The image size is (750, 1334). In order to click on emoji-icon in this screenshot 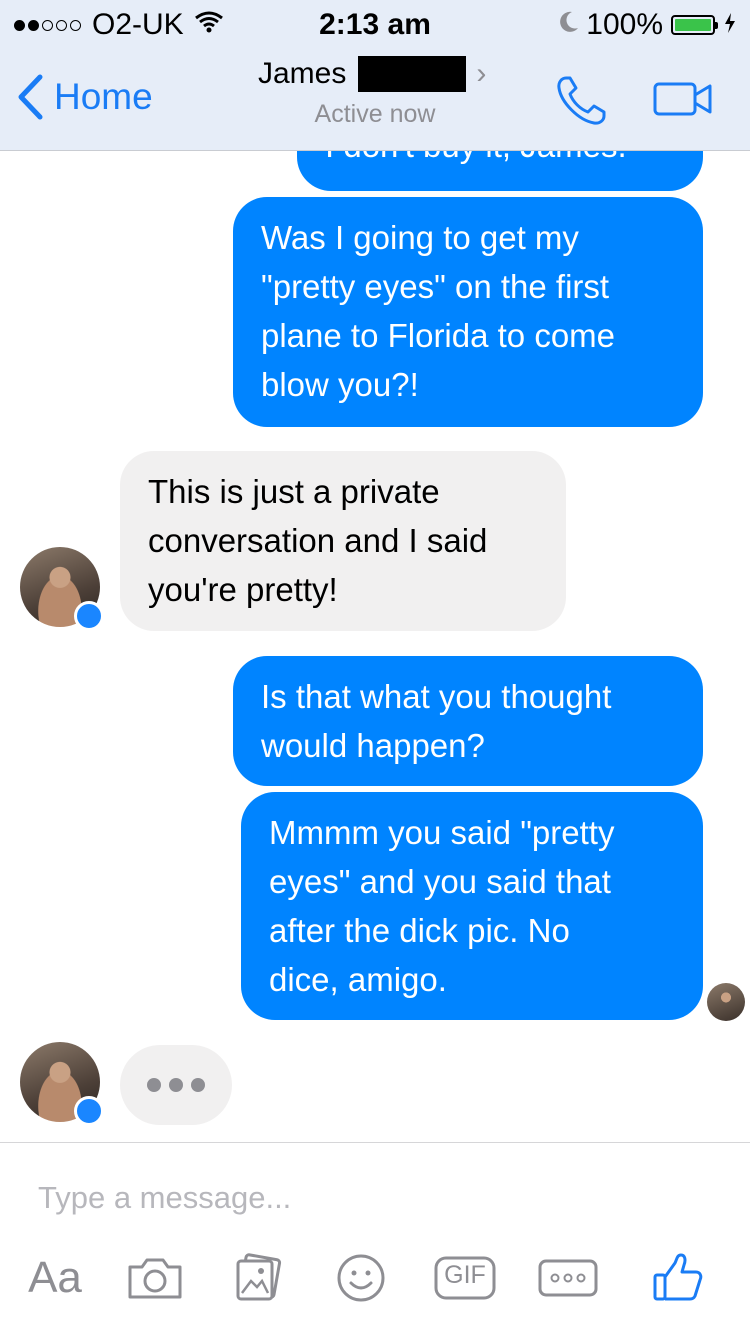, I will do `click(361, 1278)`.